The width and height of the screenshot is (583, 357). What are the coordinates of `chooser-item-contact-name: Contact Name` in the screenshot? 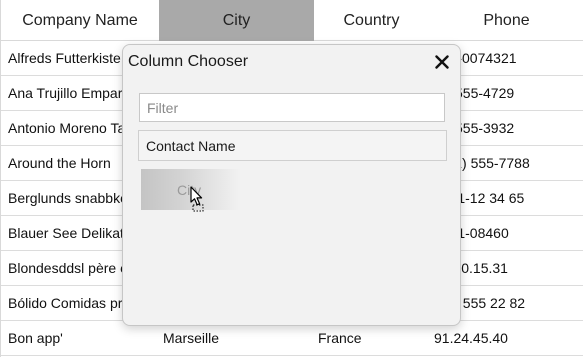 It's located at (292, 145).